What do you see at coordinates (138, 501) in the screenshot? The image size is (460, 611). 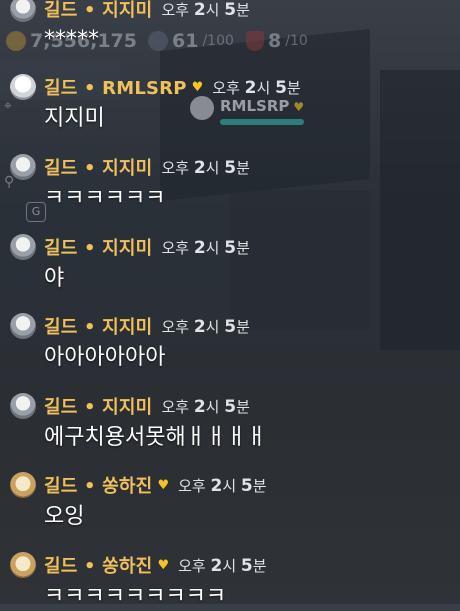 I see `chat-message: 길드 • 쏭하진 ♥ 오후 2시 5분 오잉` at bounding box center [138, 501].